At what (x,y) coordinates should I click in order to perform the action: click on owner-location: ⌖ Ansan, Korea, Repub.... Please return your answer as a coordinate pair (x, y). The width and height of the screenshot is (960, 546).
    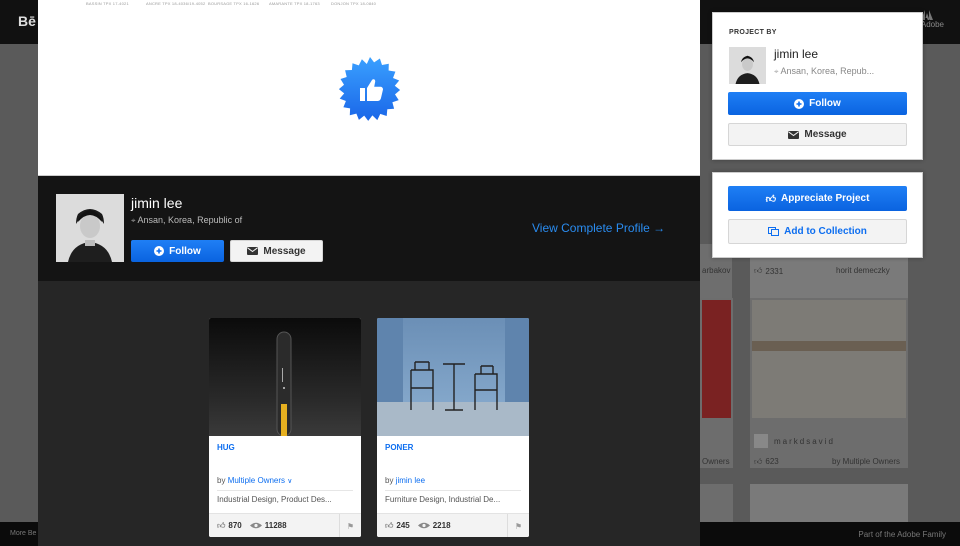
    Looking at the image, I should click on (824, 71).